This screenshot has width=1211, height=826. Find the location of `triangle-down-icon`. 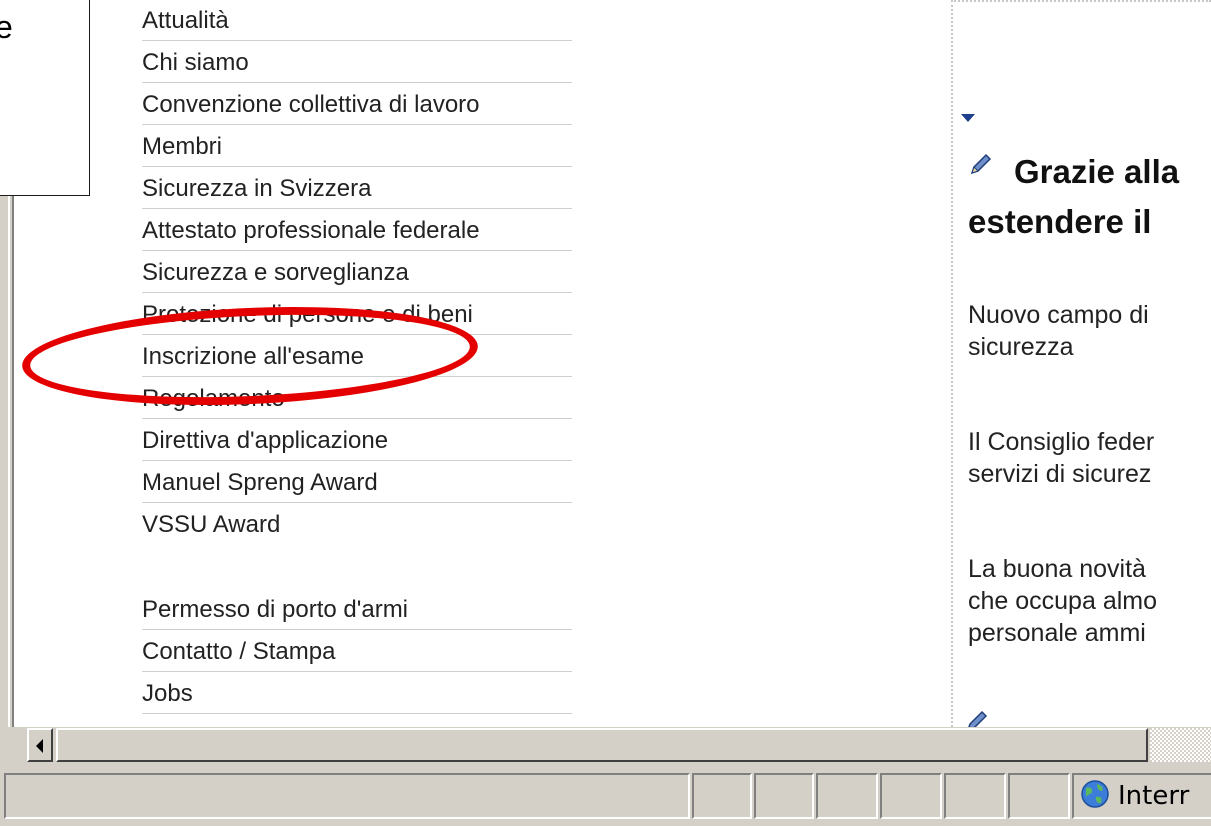

triangle-down-icon is located at coordinates (968, 118).